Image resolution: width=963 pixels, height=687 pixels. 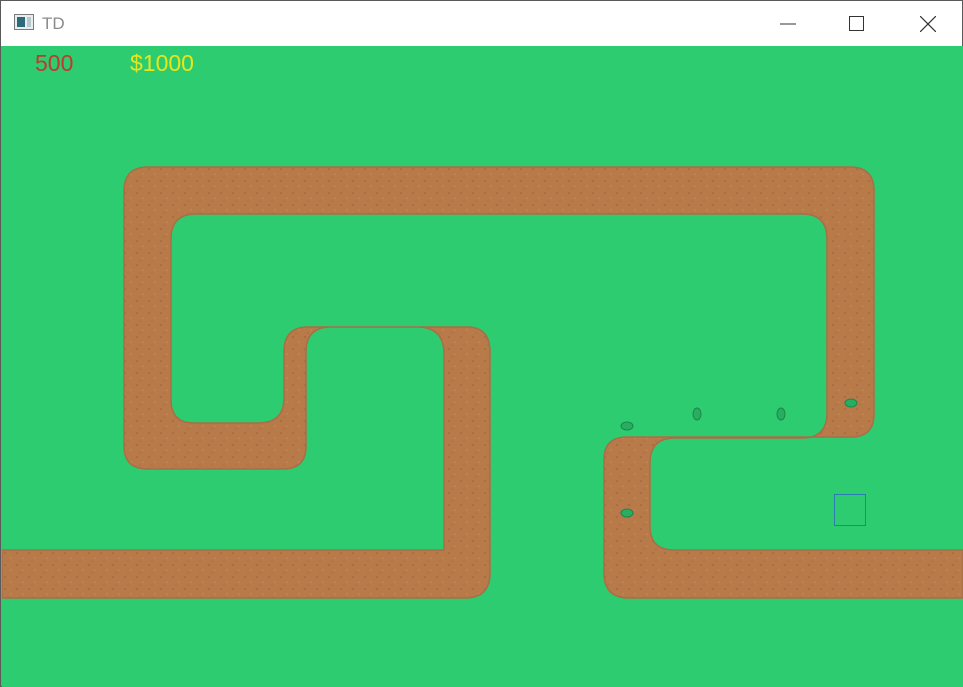 I want to click on app-icon, so click(x=24, y=22).